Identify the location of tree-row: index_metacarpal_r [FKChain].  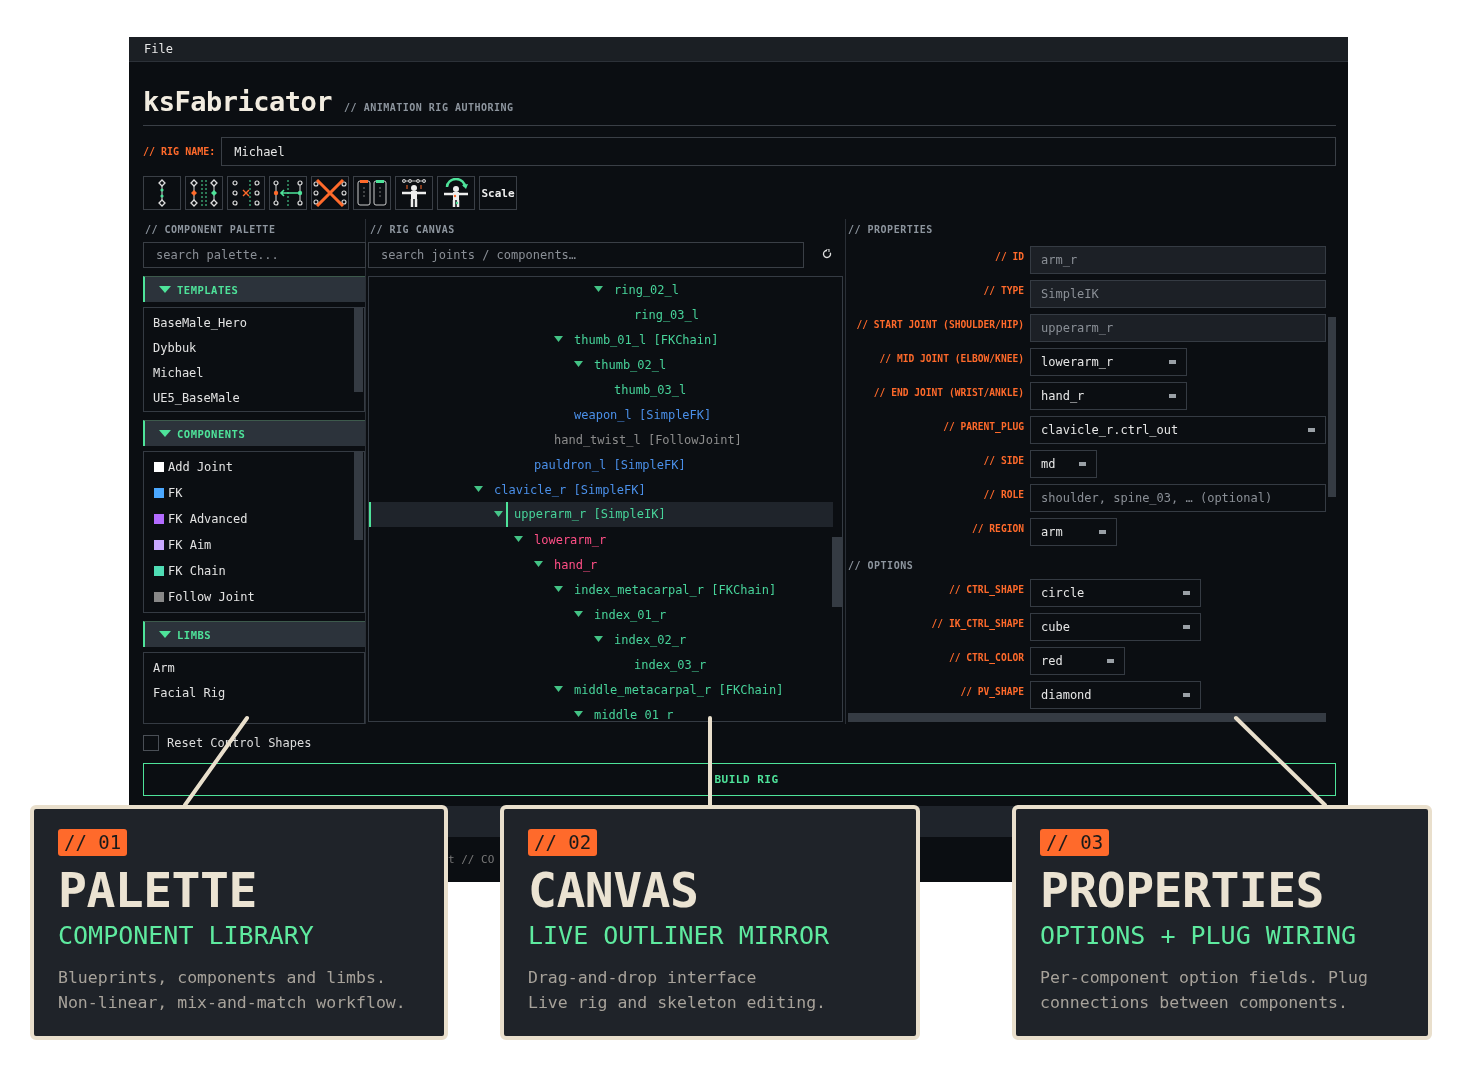
(601, 589).